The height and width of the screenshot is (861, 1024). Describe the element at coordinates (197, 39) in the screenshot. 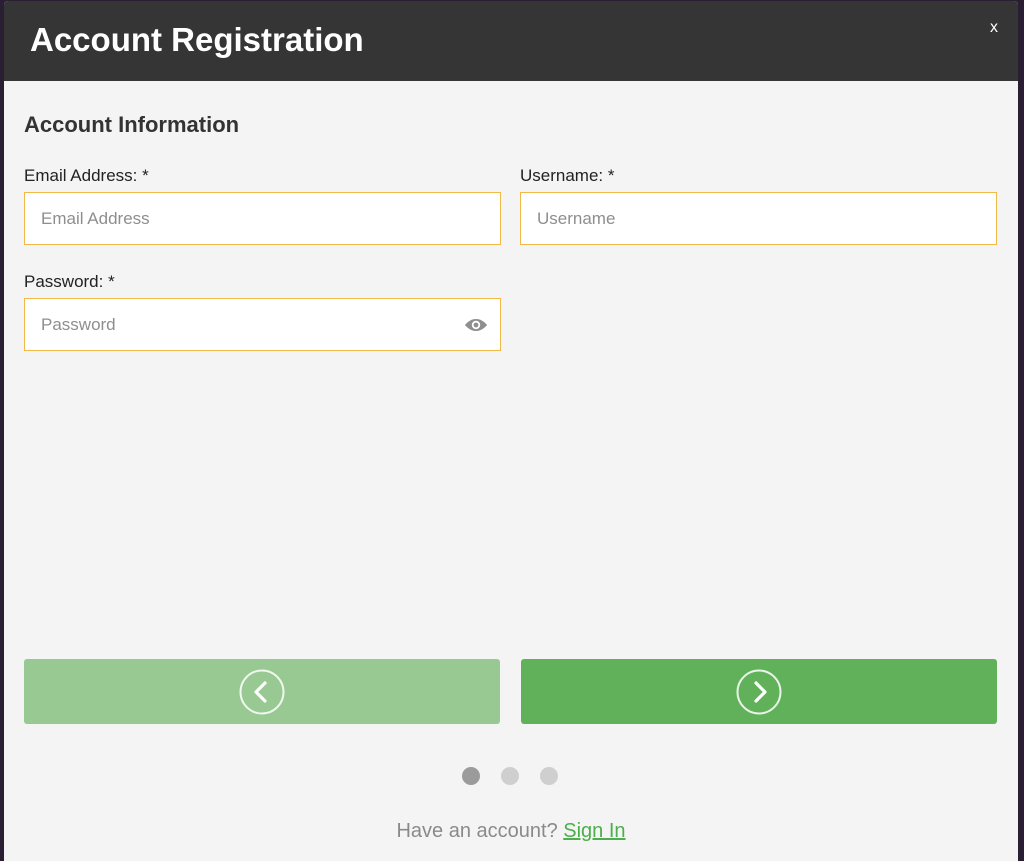

I see `modal-title: Account Registration` at that location.